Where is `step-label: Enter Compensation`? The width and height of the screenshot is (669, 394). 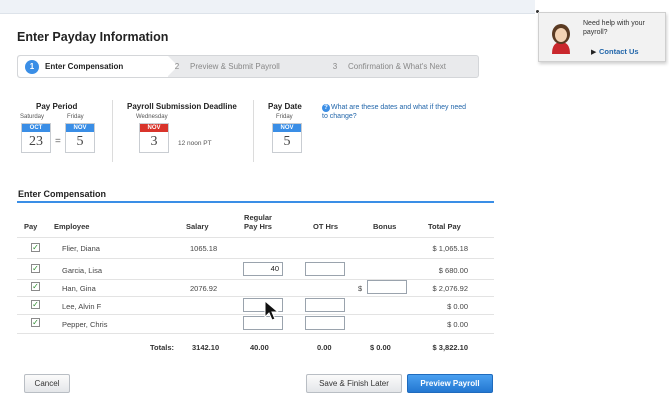
step-label: Enter Compensation is located at coordinates (84, 66).